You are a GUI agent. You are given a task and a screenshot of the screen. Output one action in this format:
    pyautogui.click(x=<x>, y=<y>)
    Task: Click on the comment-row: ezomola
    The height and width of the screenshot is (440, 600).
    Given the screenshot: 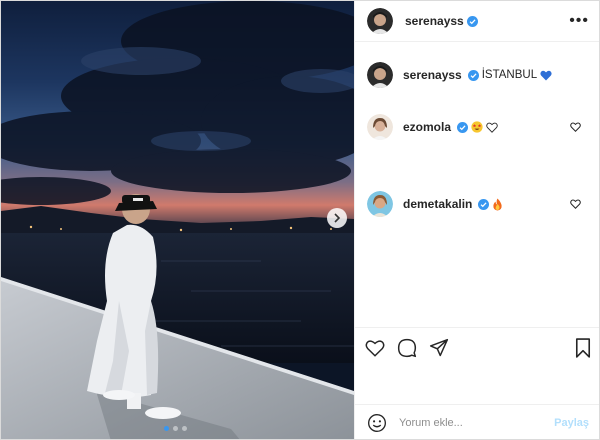 What is the action you would take?
    pyautogui.click(x=478, y=127)
    